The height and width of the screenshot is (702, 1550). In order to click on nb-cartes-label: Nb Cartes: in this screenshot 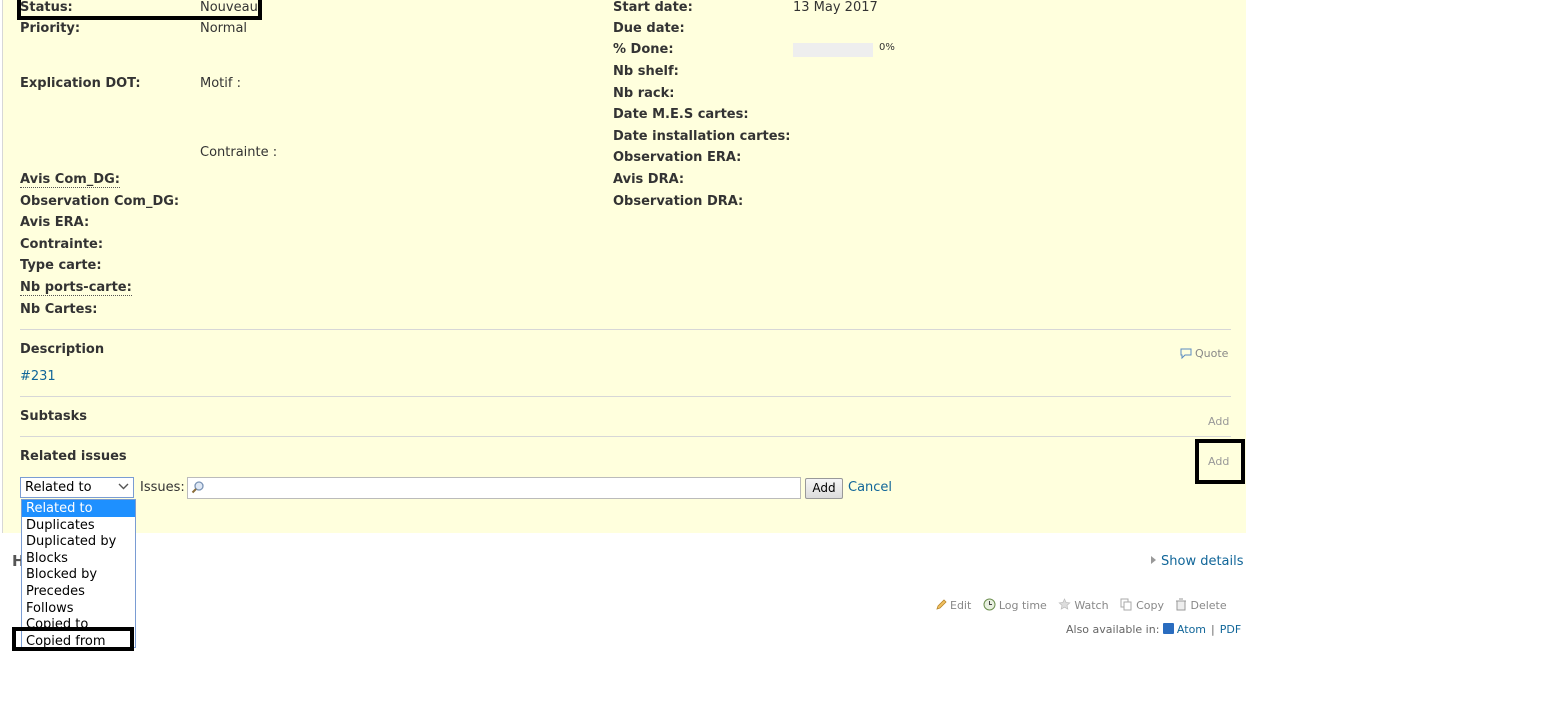, I will do `click(59, 309)`.